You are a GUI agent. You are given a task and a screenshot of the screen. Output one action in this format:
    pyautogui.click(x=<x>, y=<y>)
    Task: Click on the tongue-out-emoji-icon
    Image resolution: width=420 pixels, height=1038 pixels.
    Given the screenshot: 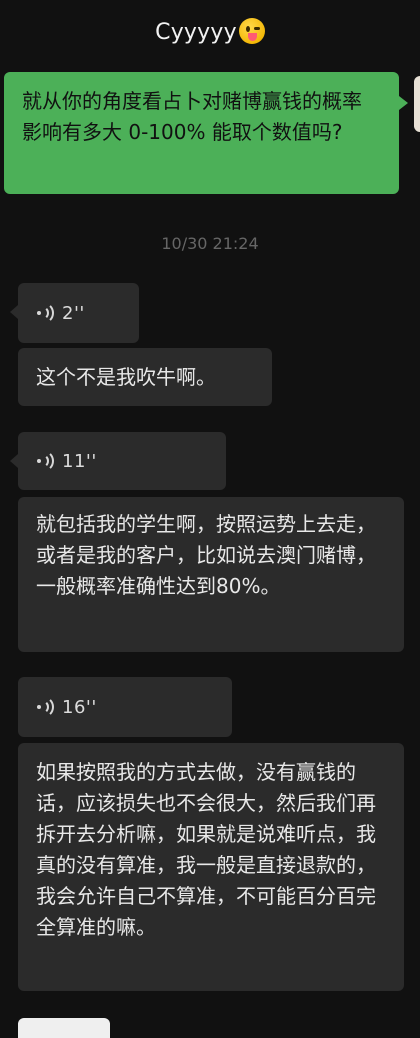 What is the action you would take?
    pyautogui.click(x=251, y=31)
    